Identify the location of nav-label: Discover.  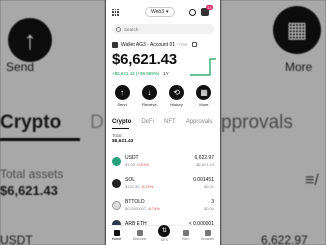
(139, 239).